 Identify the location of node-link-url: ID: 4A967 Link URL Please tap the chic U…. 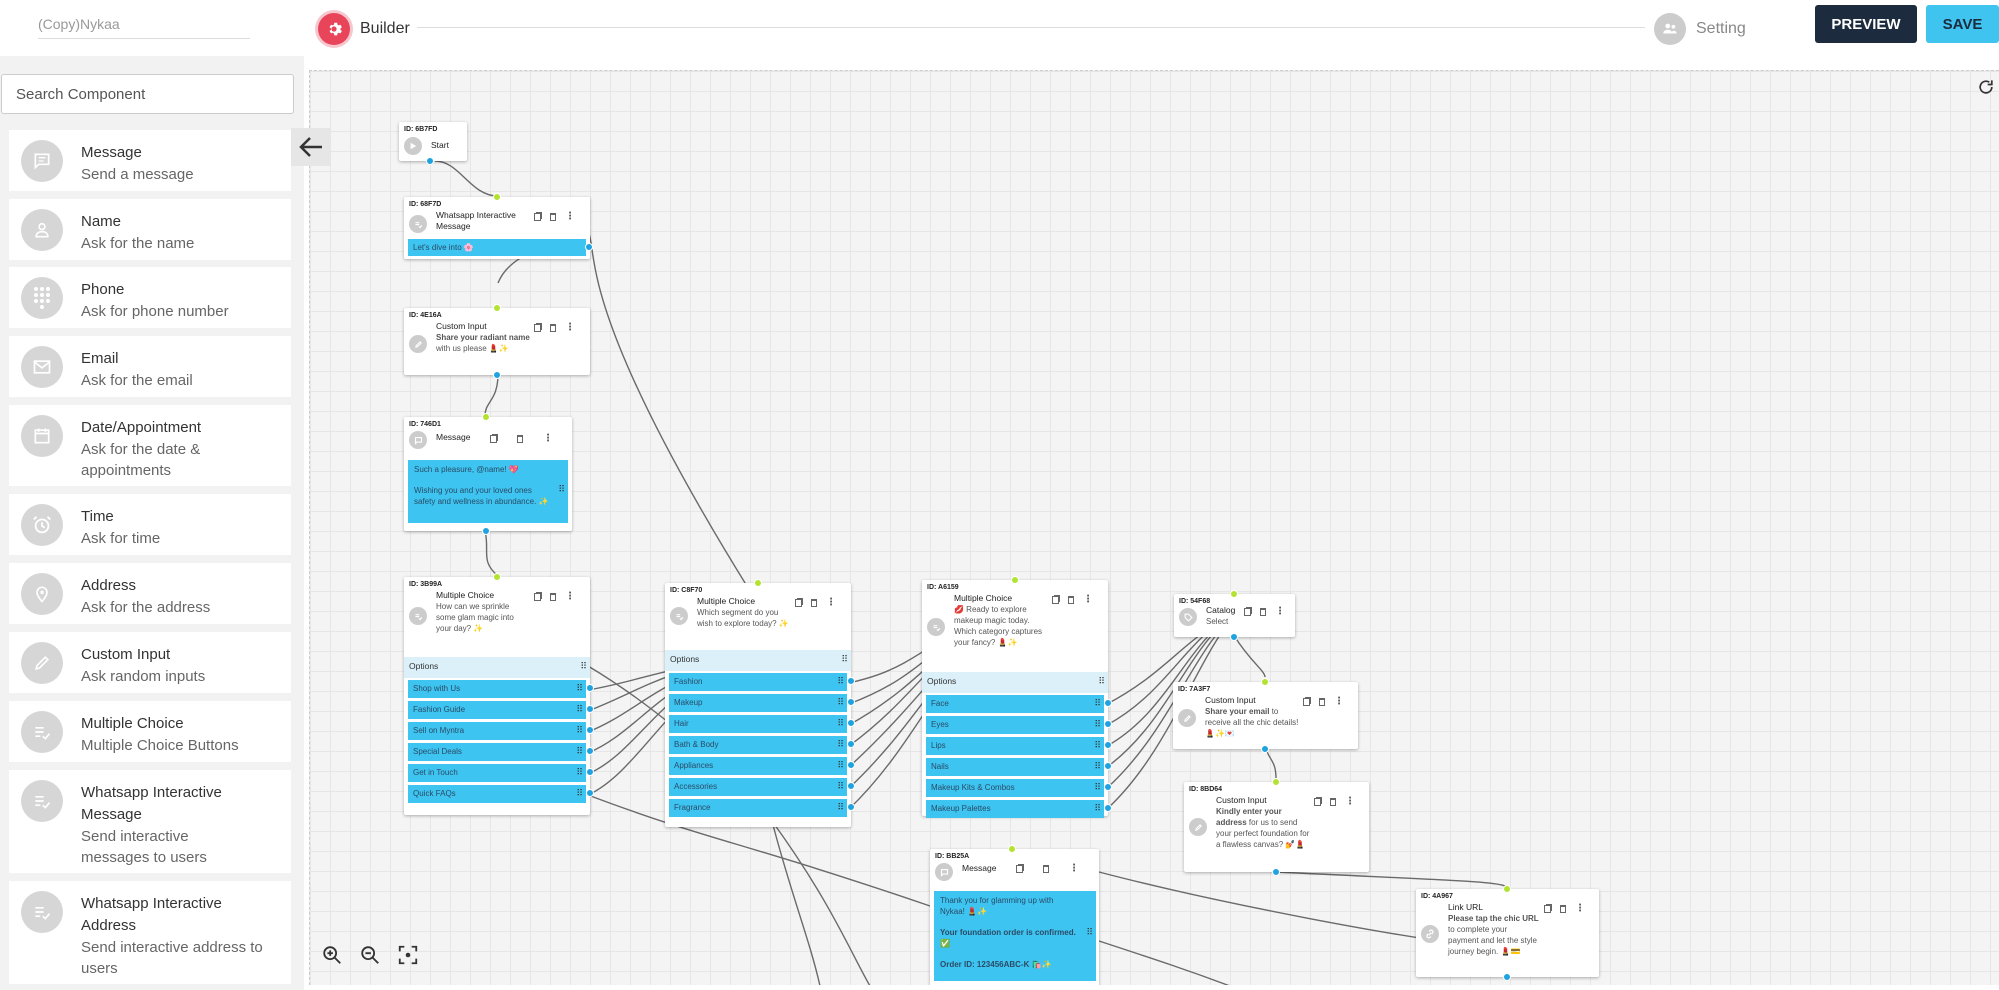
(1507, 933).